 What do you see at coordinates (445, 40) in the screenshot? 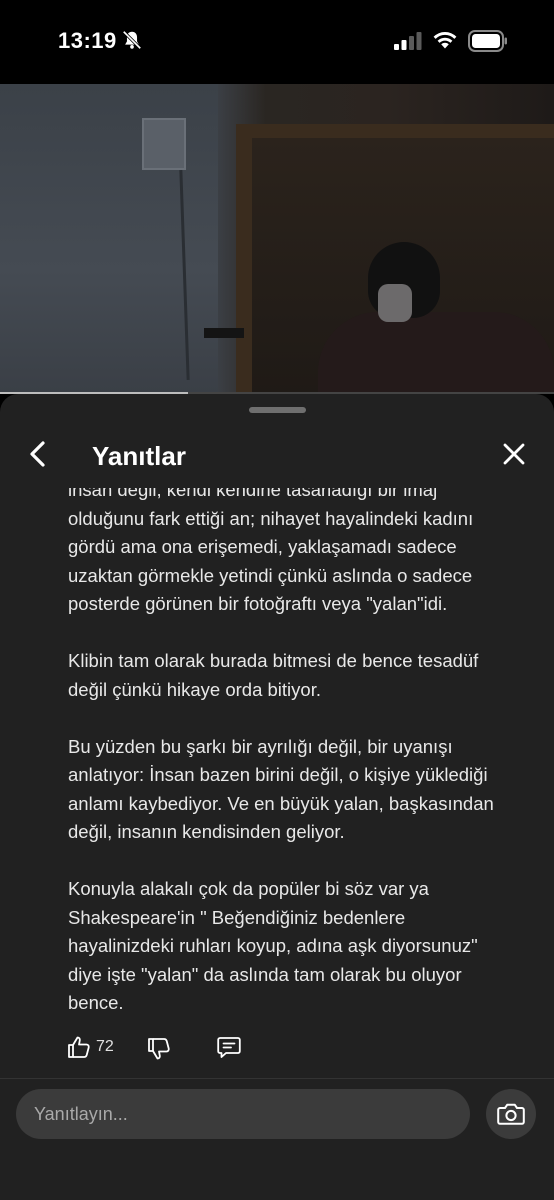
I see `wifi-icon` at bounding box center [445, 40].